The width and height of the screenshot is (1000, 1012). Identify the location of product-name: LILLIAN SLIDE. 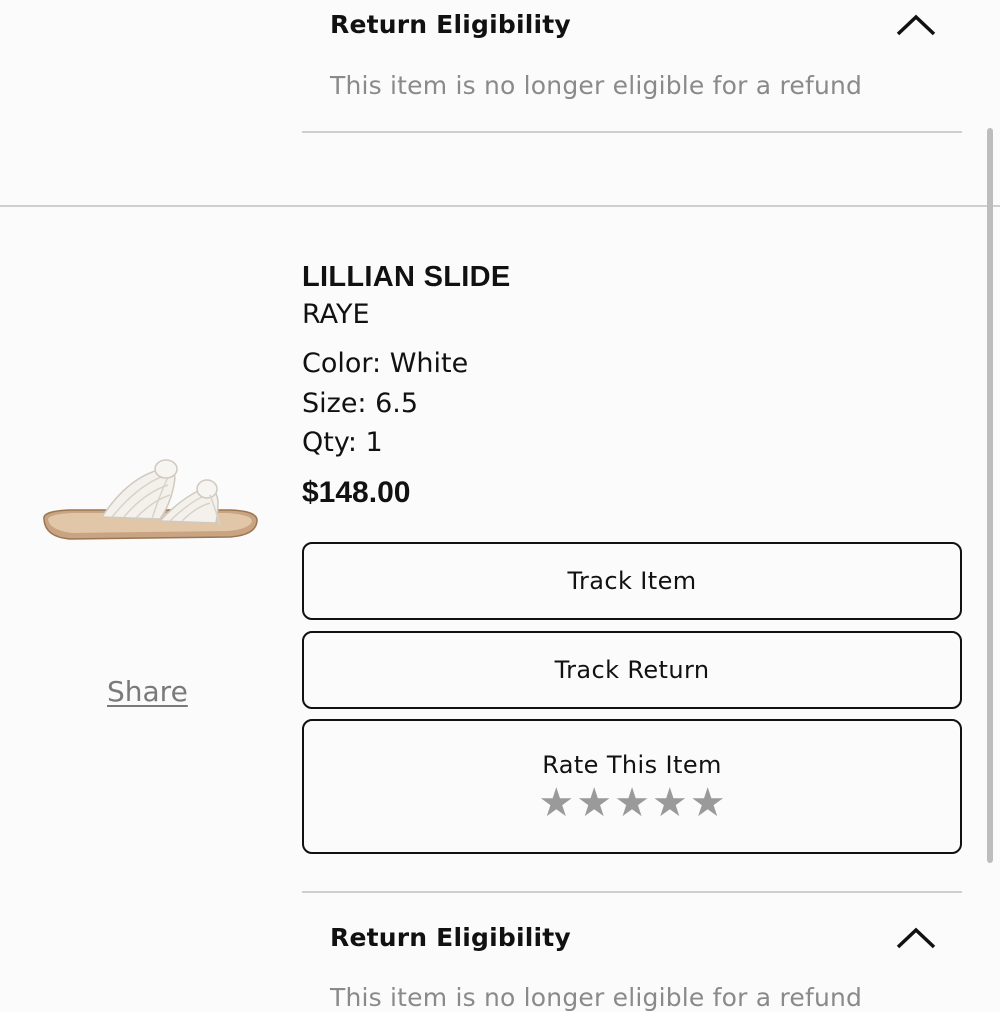
(406, 277).